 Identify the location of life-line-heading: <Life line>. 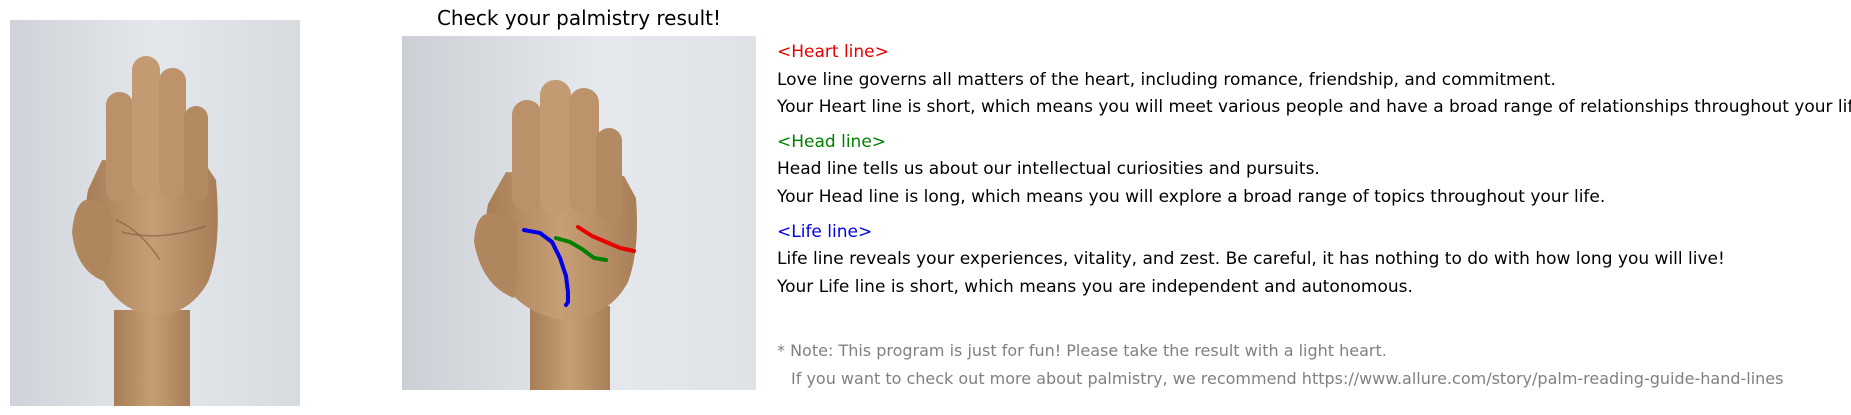
(825, 232).